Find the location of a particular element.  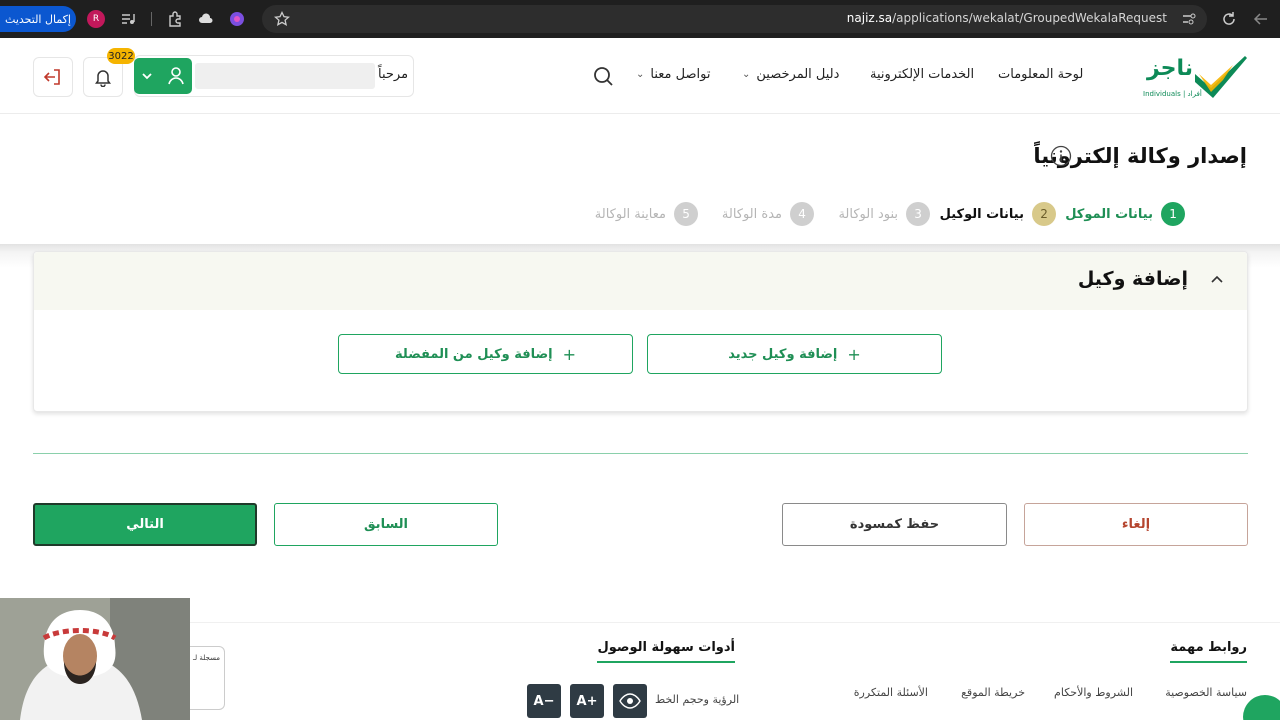

chevron-down-icon is located at coordinates (147, 76).